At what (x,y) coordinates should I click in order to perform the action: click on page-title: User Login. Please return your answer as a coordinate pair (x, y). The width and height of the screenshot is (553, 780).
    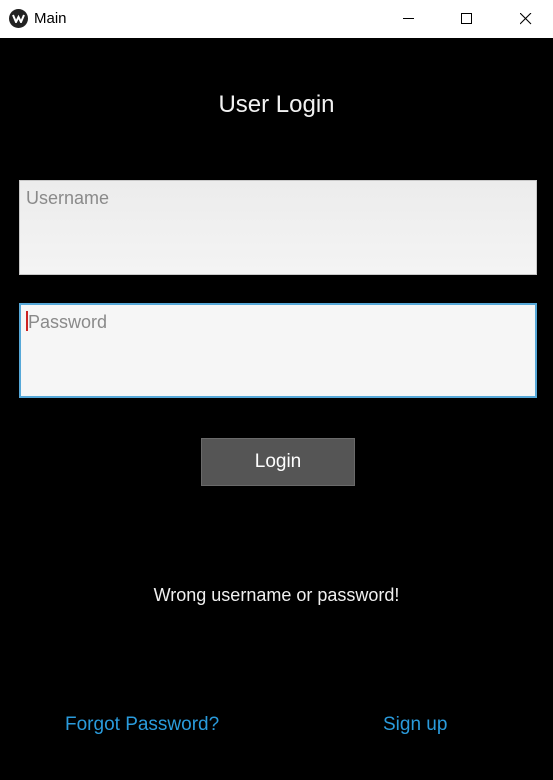
    Looking at the image, I should click on (276, 104).